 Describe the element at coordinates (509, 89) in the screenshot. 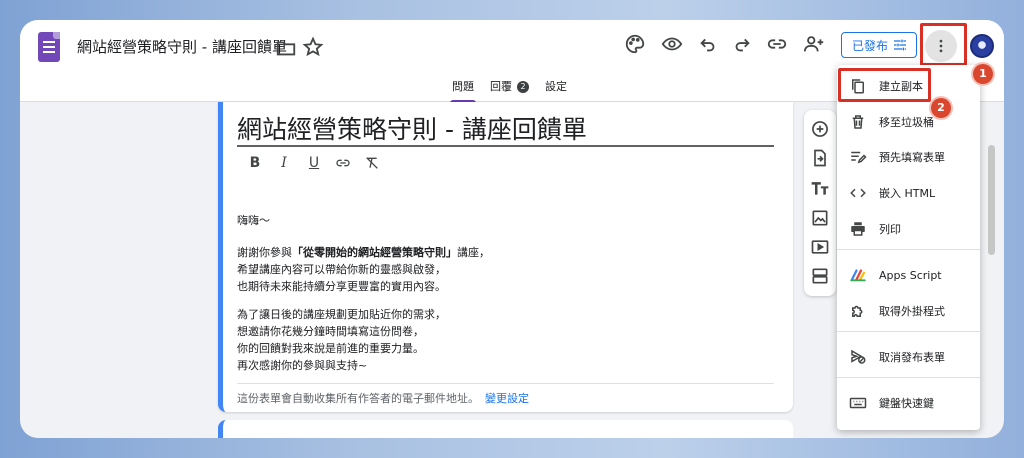

I see `tab-responses: 回覆 2` at that location.